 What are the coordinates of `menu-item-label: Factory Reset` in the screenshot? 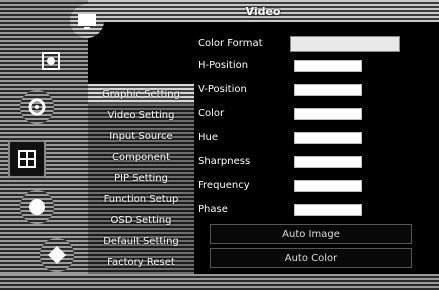 It's located at (141, 262).